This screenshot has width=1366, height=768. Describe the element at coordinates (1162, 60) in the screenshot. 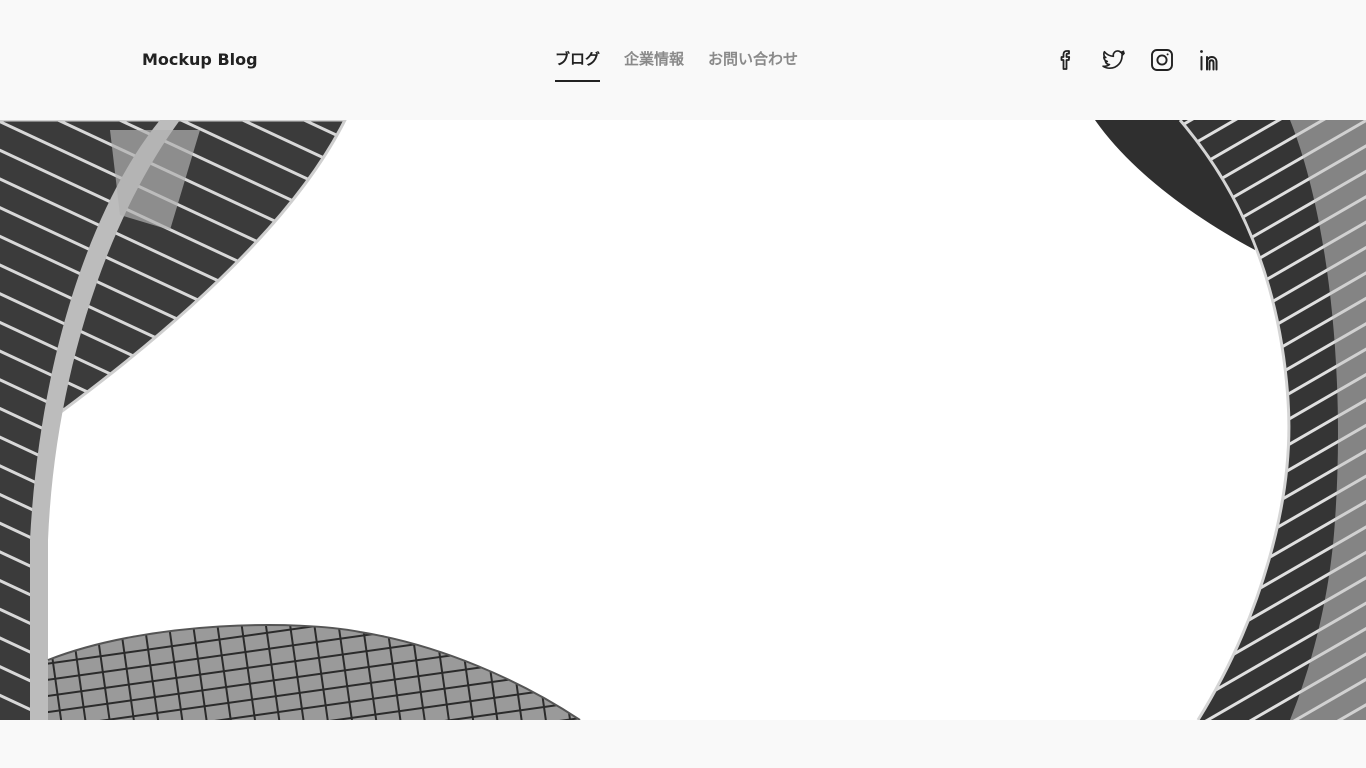

I see `instagram-icon` at that location.